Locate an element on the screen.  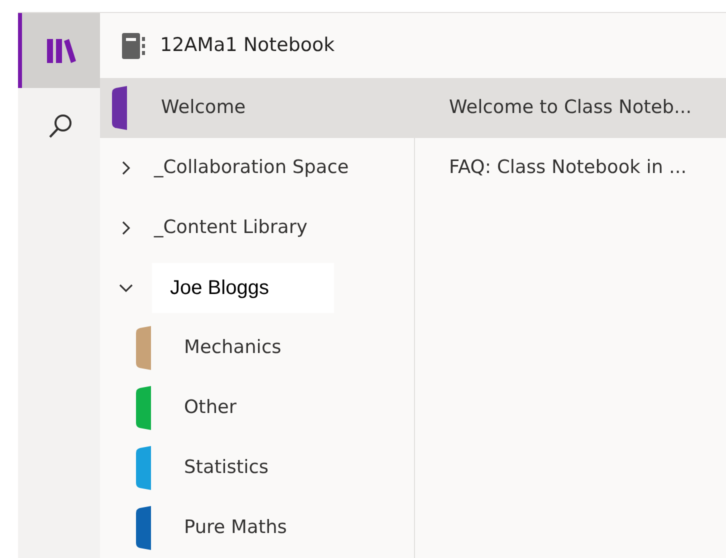
section-item: Other is located at coordinates (257, 408).